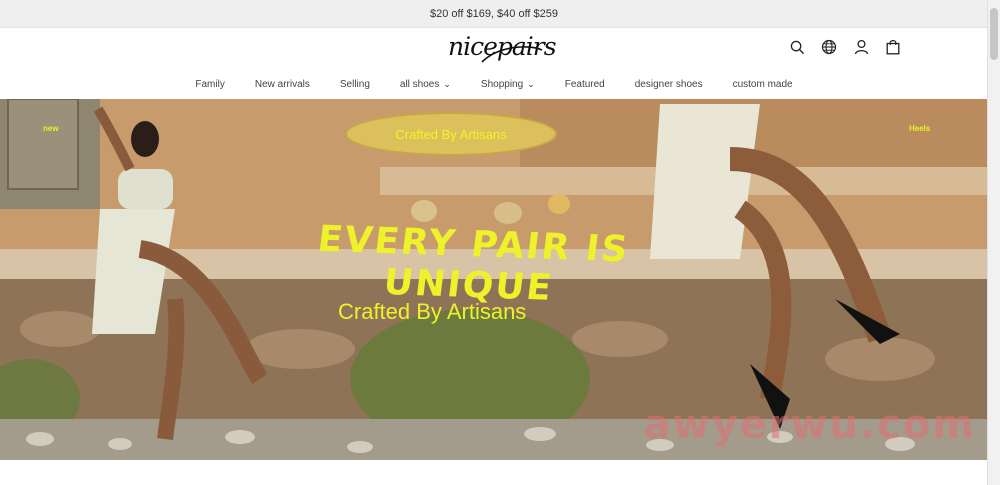  I want to click on nav-new-arrivals: New arrivals, so click(282, 84).